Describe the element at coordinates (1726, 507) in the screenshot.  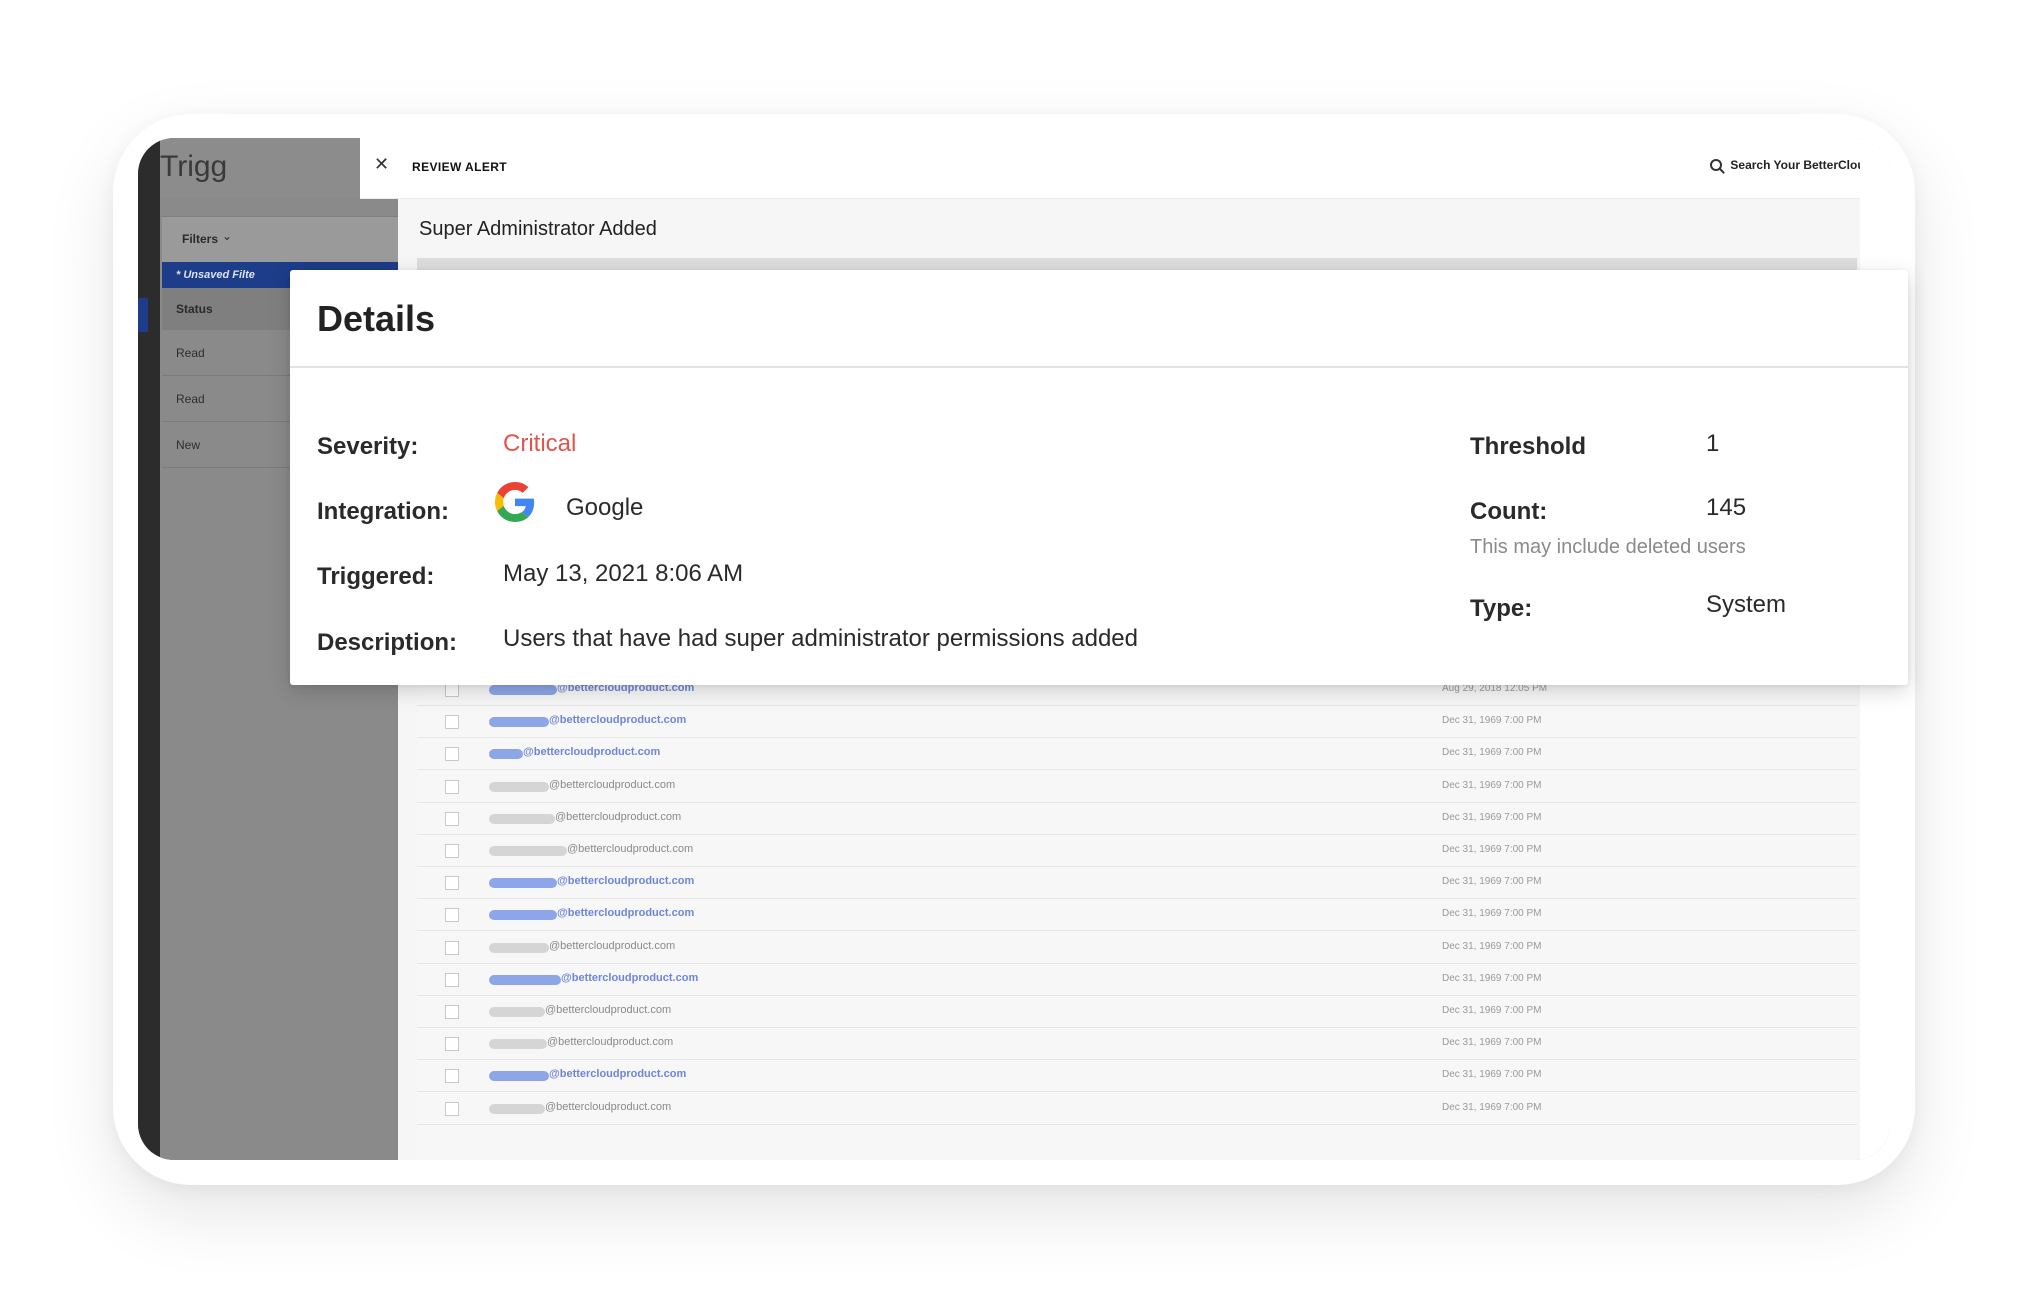
I see `count-value: 145` at that location.